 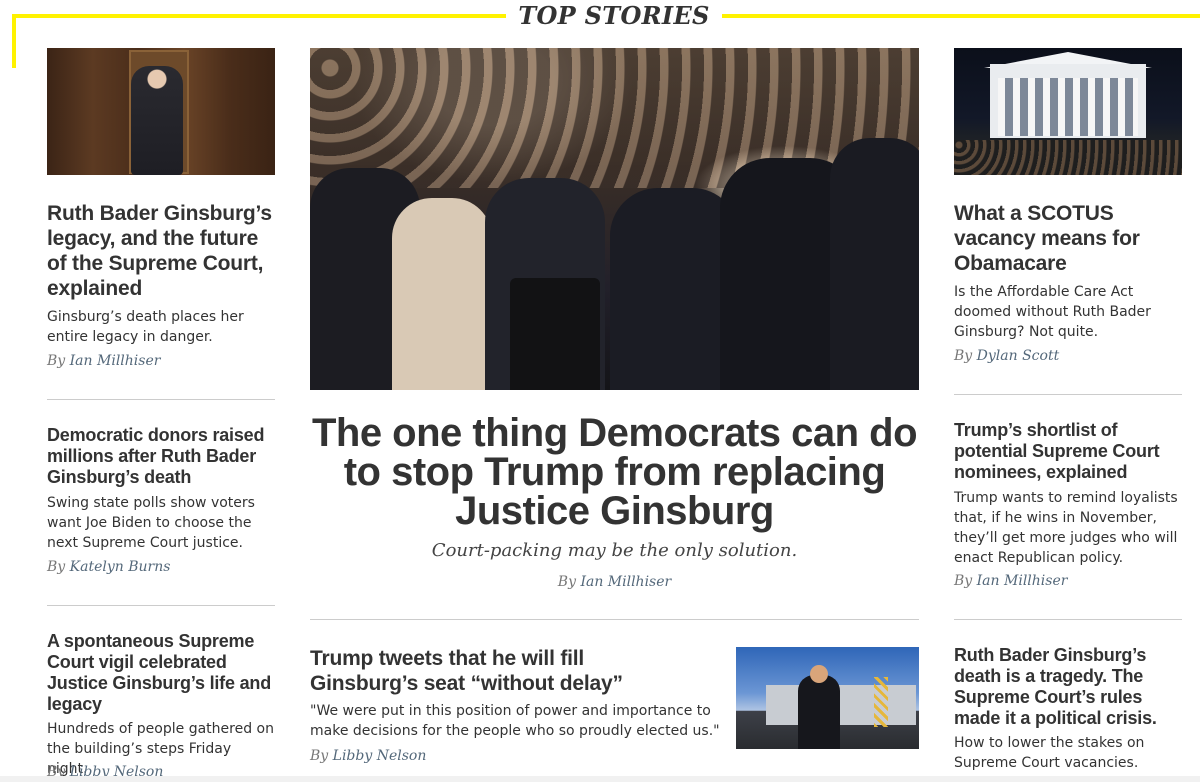 I want to click on rally-photo, so click(x=827, y=698).